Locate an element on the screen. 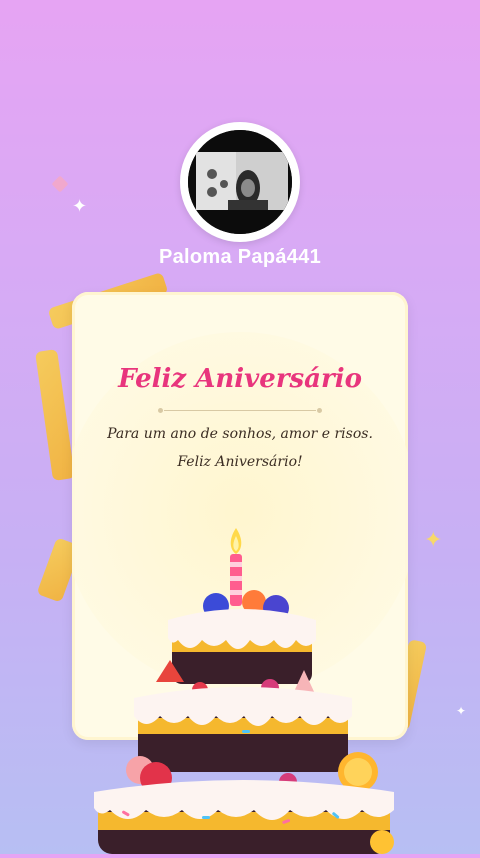  gold-ribbon-decoration is located at coordinates (55, 415).